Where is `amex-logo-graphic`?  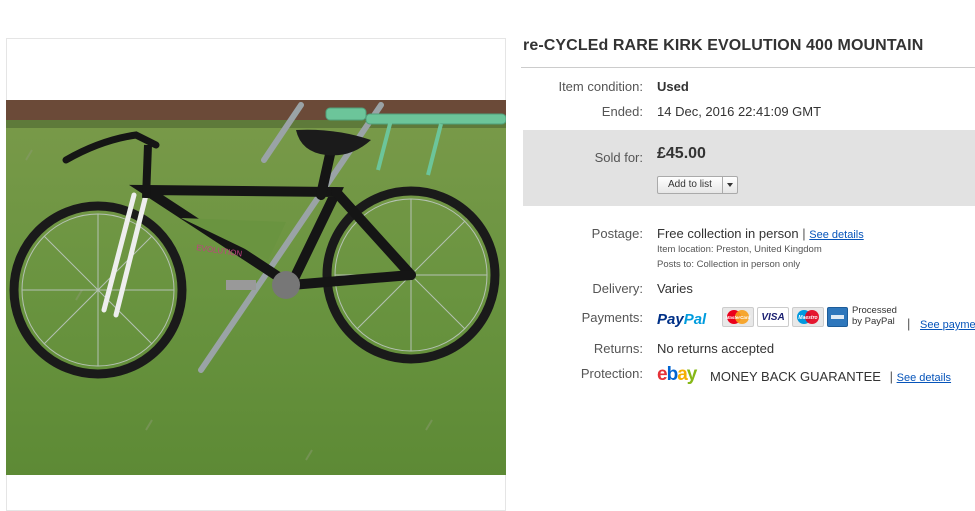
amex-logo-graphic is located at coordinates (837, 317).